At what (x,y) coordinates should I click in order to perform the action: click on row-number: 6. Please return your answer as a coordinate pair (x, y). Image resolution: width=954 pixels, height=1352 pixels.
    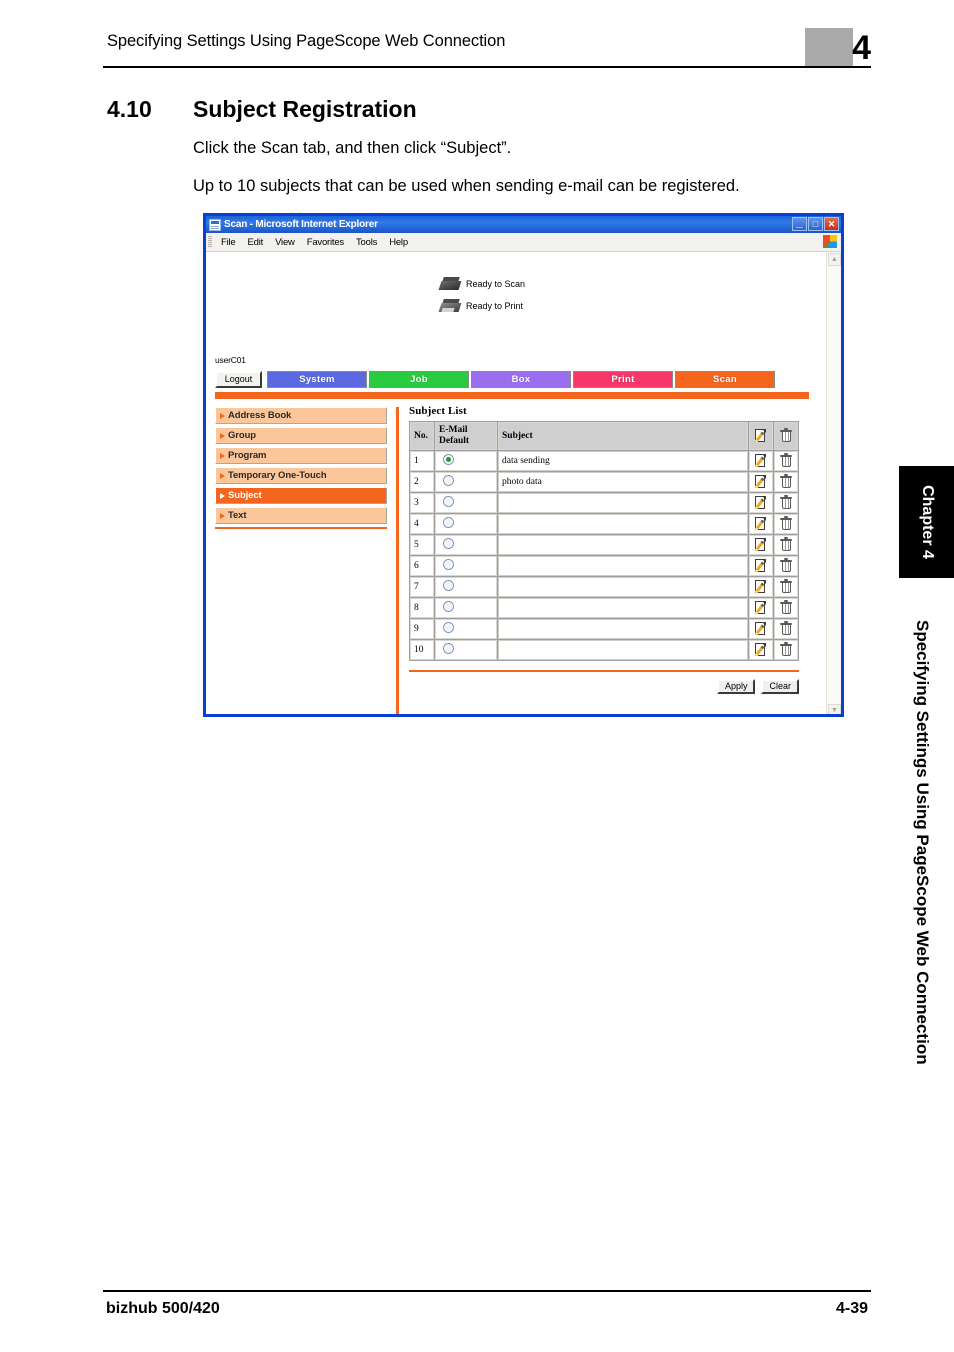
    Looking at the image, I should click on (422, 566).